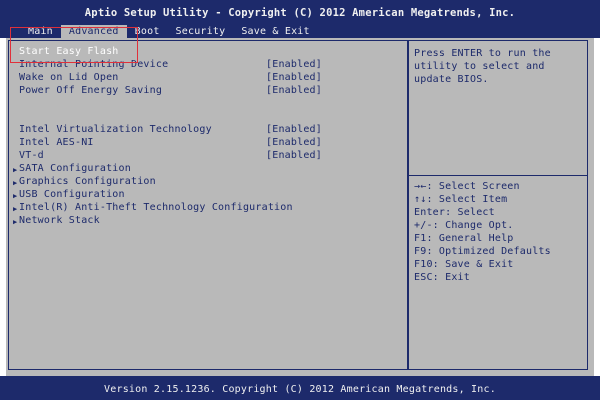 The height and width of the screenshot is (400, 600). I want to click on key-hint-select-screen: →←: Select Screen, so click(467, 186).